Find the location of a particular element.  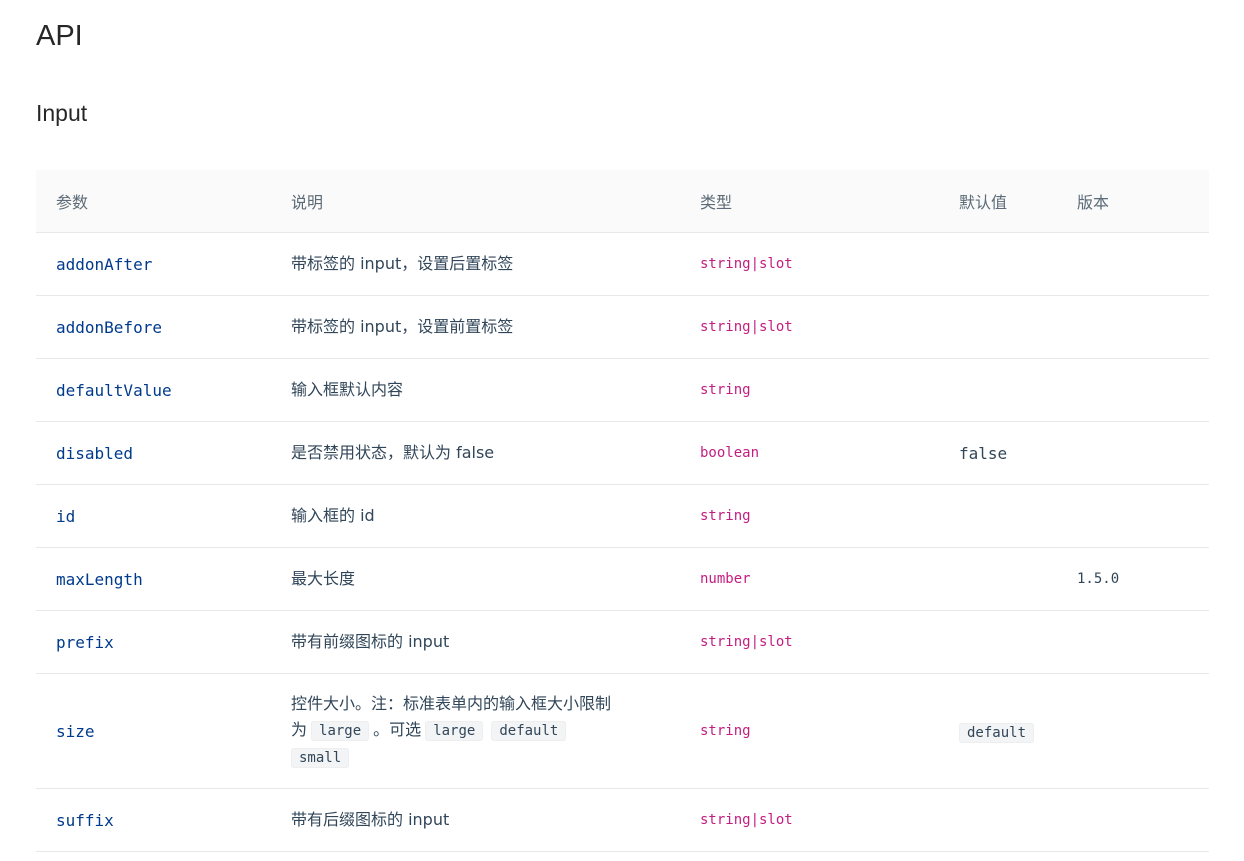

param-cell: addonBefore is located at coordinates (153, 327).